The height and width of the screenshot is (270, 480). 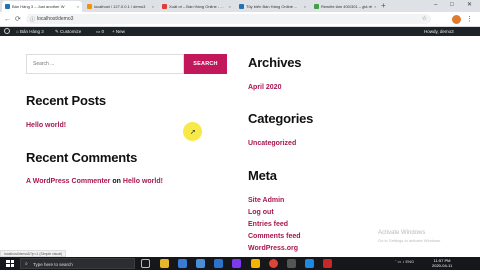 What do you see at coordinates (424, 18) in the screenshot?
I see `bookmark-star-icon: ☆` at bounding box center [424, 18].